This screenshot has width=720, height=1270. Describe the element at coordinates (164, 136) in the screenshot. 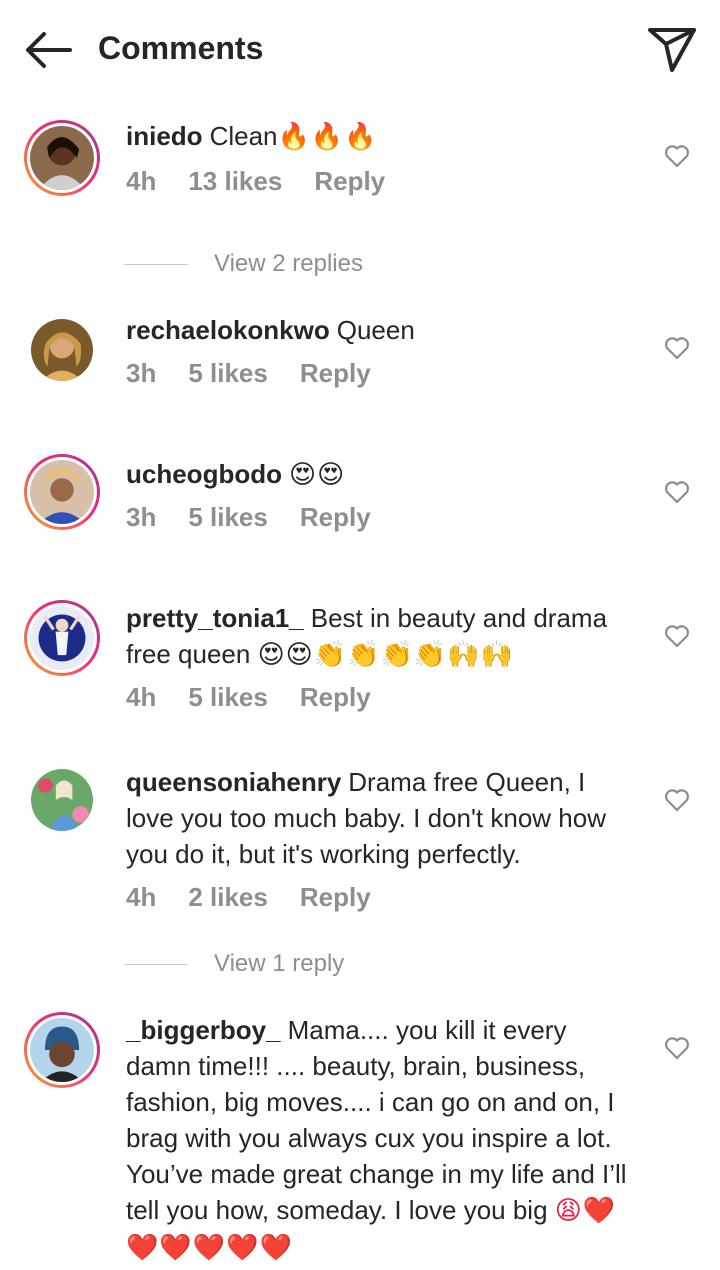

I see `username: iniedo` at that location.